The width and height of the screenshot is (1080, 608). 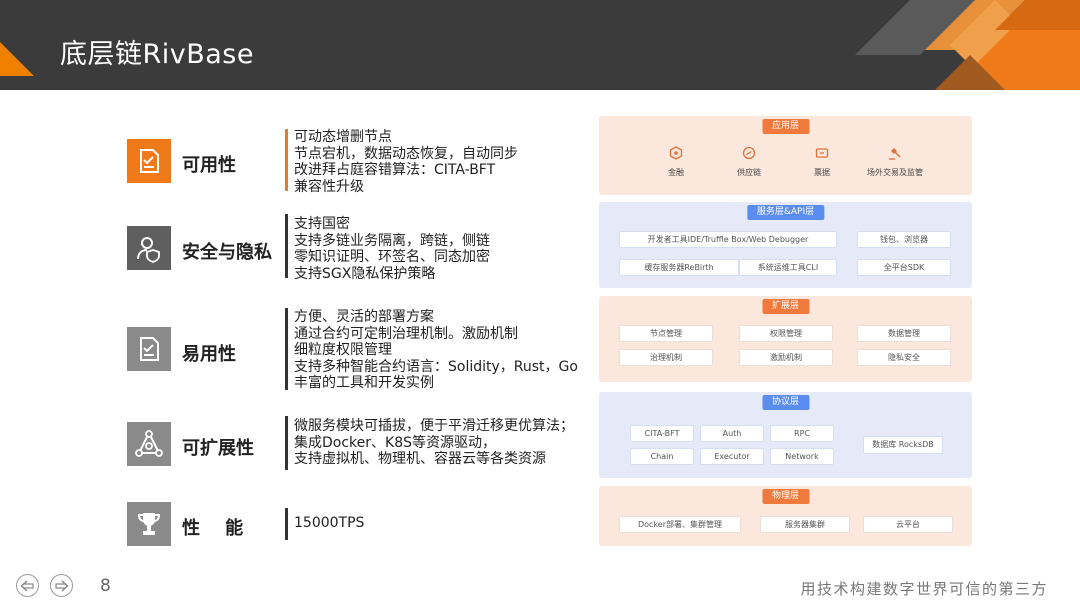 What do you see at coordinates (680, 524) in the screenshot?
I see `physical-box: Docker部署、集群管理` at bounding box center [680, 524].